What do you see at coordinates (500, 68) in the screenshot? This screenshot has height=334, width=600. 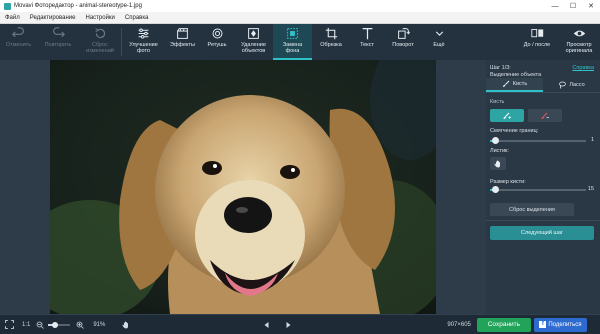 I see `step-number: Шаг 1/3:` at bounding box center [500, 68].